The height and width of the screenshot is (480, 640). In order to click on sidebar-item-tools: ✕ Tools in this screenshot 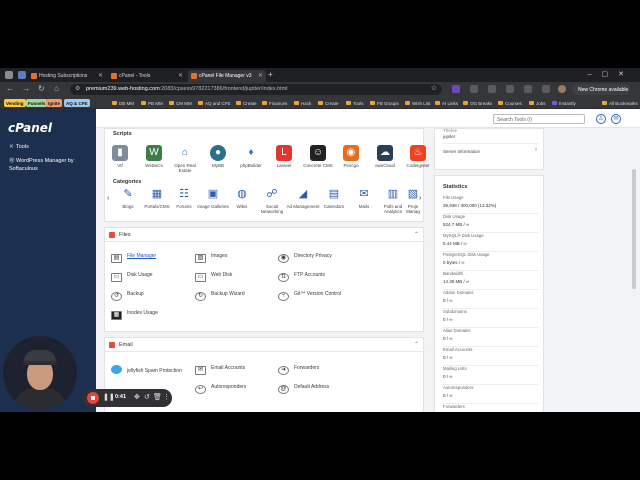, I will do `click(19, 147)`.